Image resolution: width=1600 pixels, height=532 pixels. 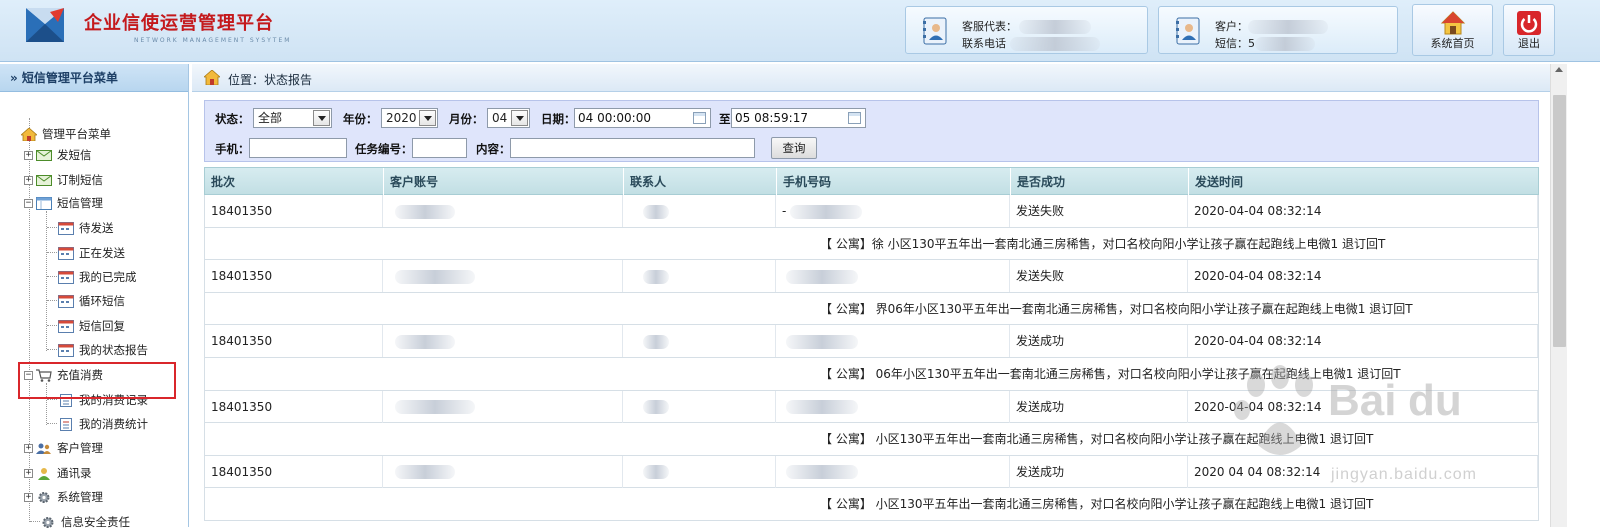 I want to click on status-label: 状态：, so click(x=232, y=119).